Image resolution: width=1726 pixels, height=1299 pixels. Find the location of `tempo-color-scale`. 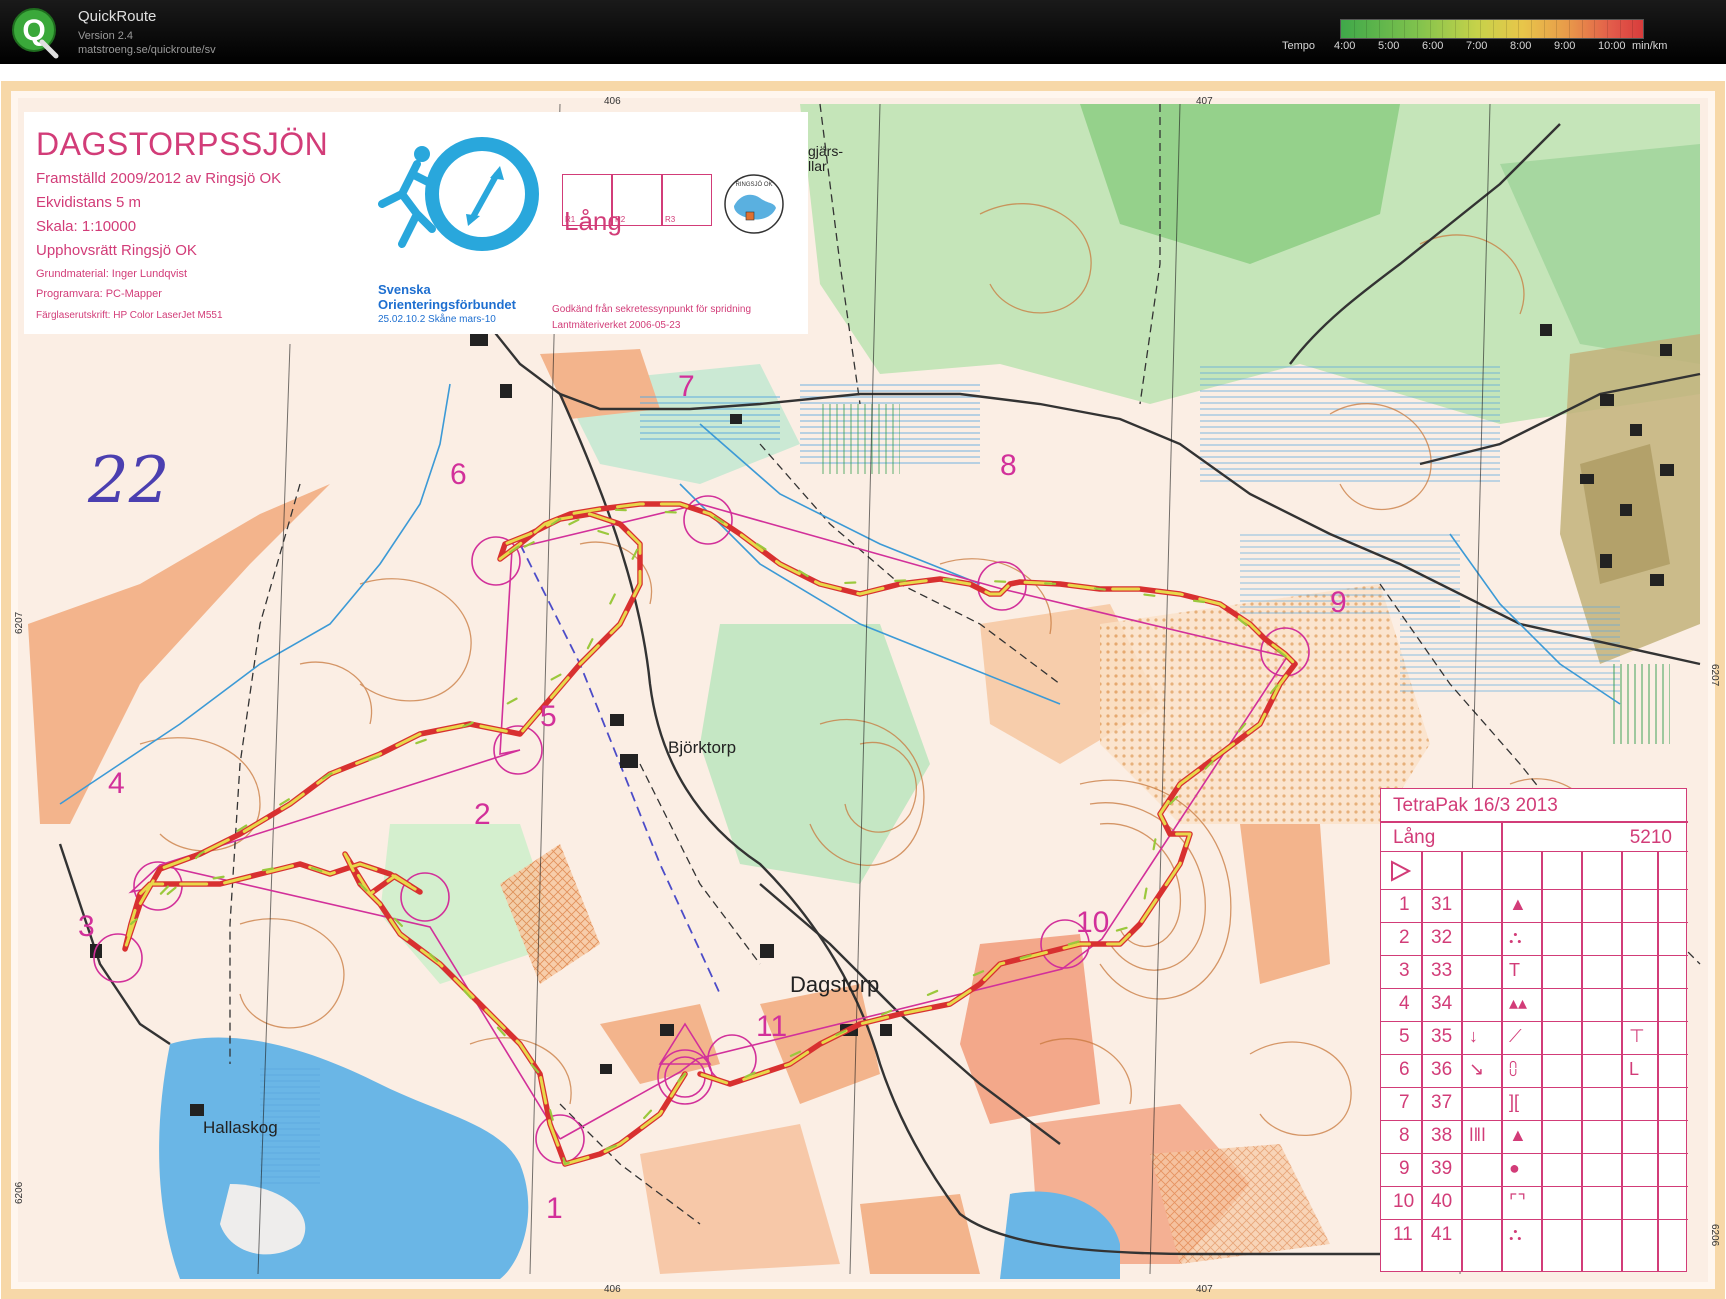

tempo-color-scale is located at coordinates (1492, 29).